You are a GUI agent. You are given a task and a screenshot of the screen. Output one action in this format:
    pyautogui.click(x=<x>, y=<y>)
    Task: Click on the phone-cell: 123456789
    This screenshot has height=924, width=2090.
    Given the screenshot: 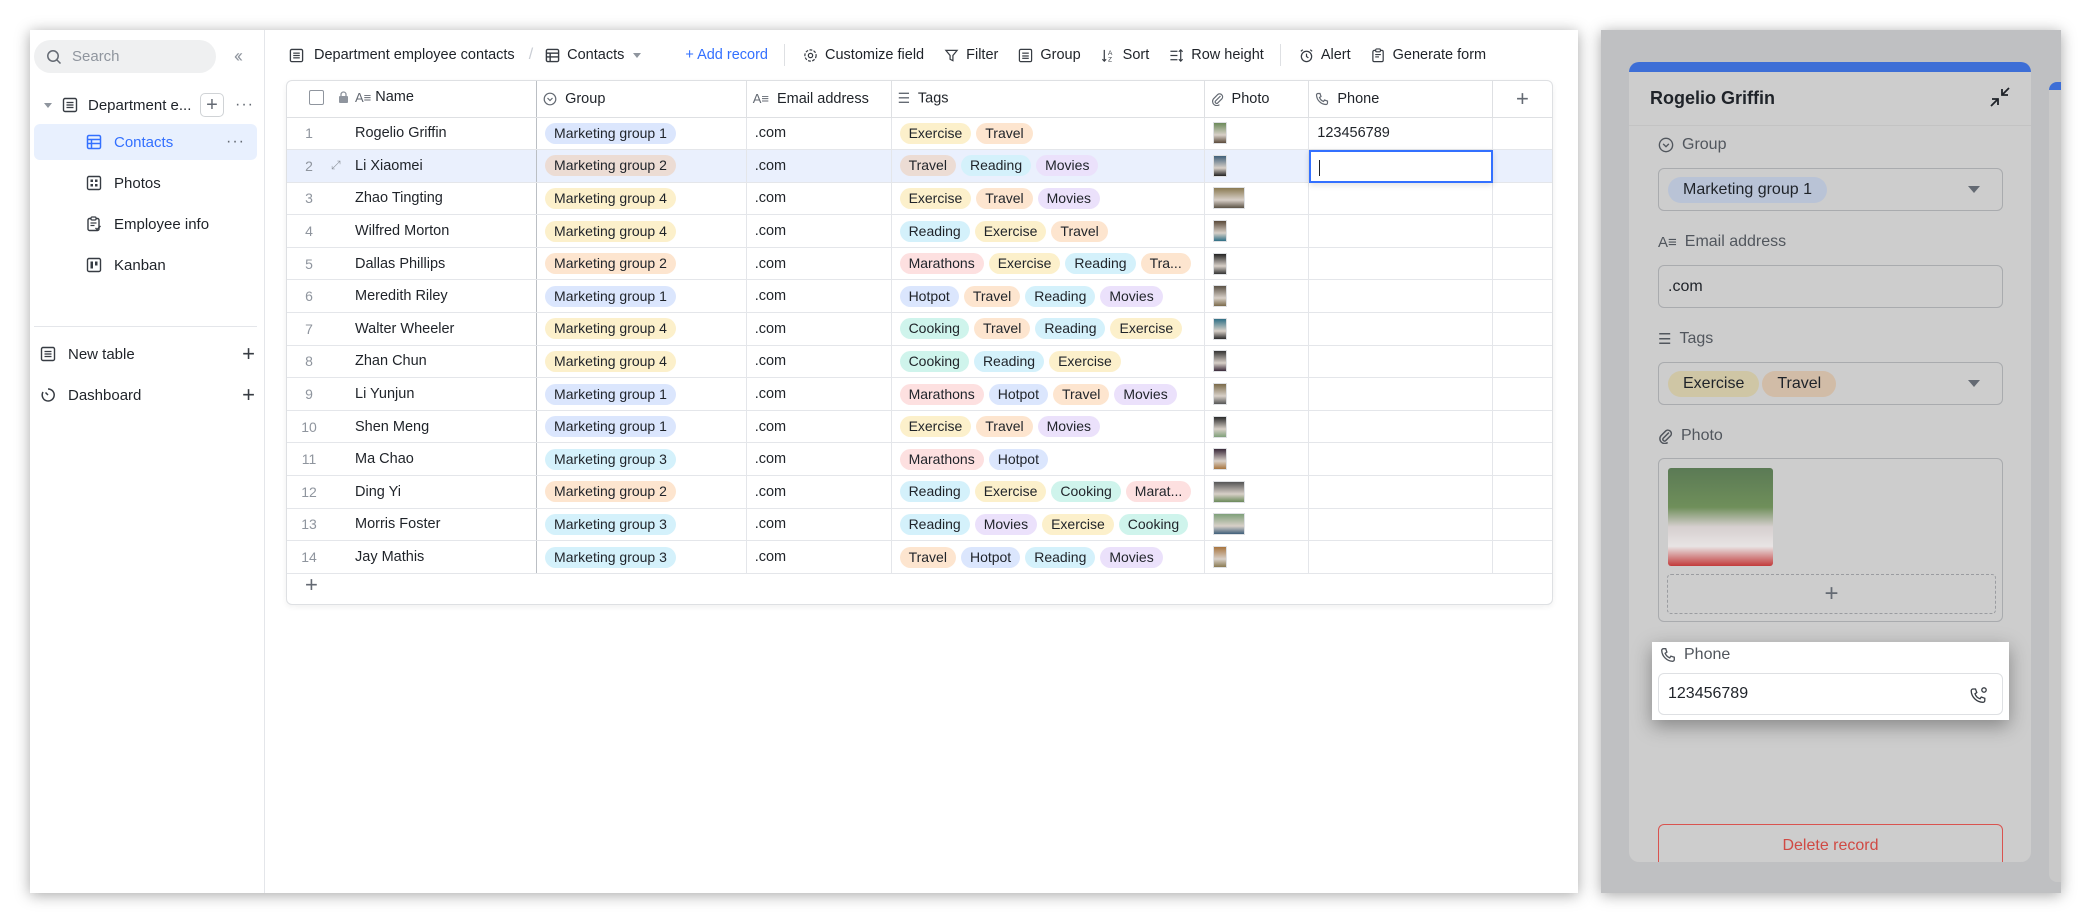 What is the action you would take?
    pyautogui.click(x=1400, y=134)
    